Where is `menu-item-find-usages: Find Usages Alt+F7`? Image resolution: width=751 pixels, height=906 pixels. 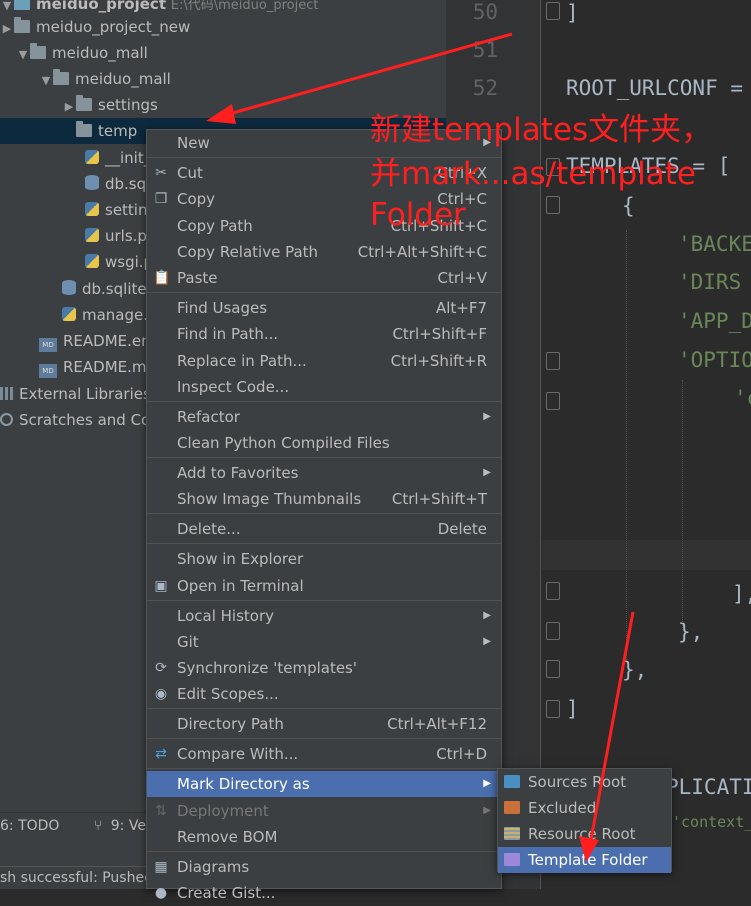
menu-item-find-usages: Find Usages Alt+F7 is located at coordinates (324, 308).